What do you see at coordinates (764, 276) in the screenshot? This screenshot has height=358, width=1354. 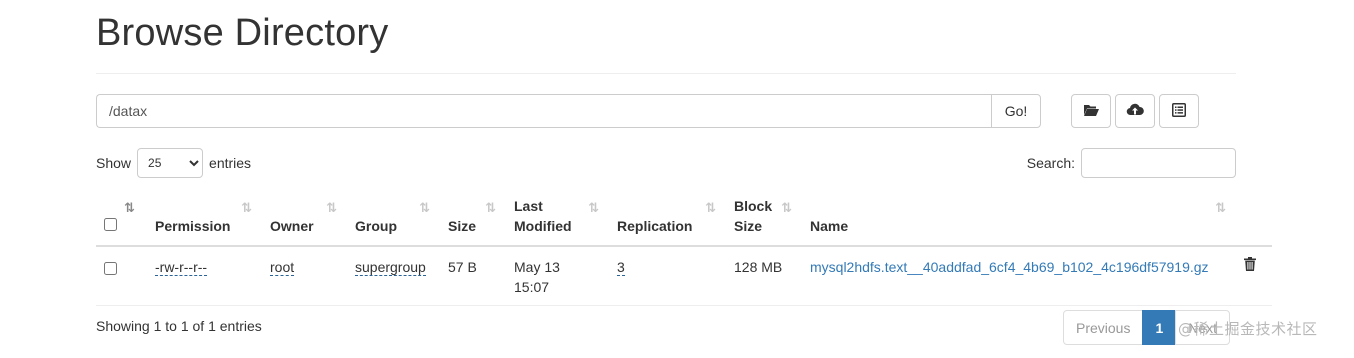 I see `block-size-cell: 128 MB` at bounding box center [764, 276].